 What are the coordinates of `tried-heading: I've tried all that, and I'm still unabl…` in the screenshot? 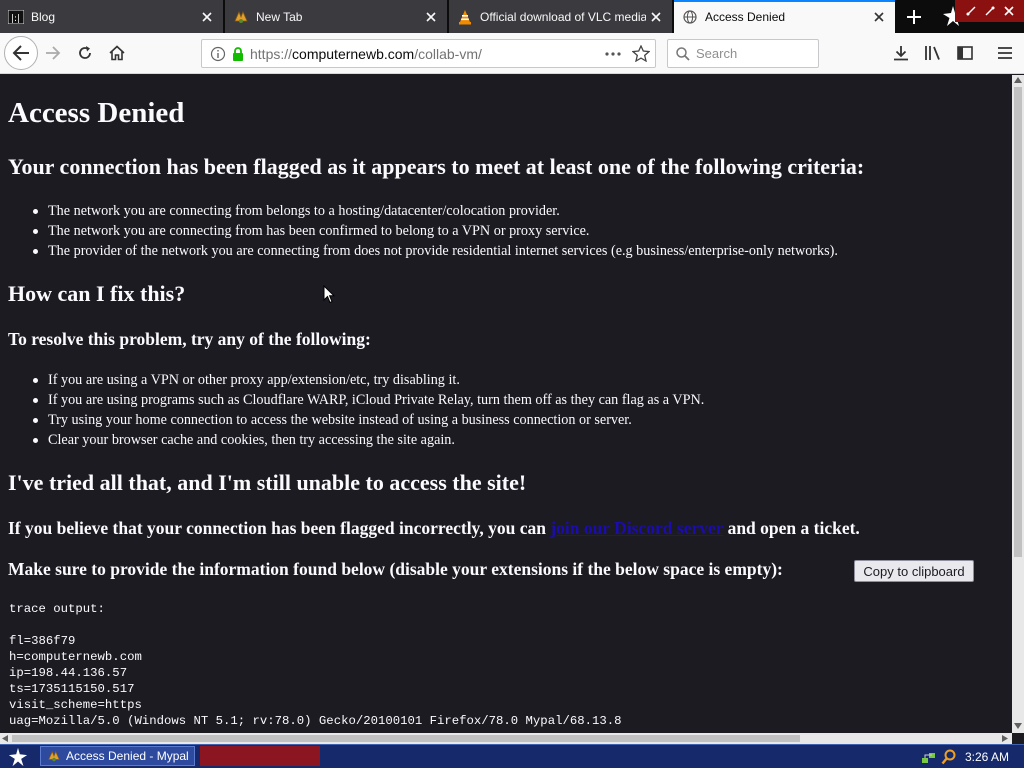 It's located at (267, 482).